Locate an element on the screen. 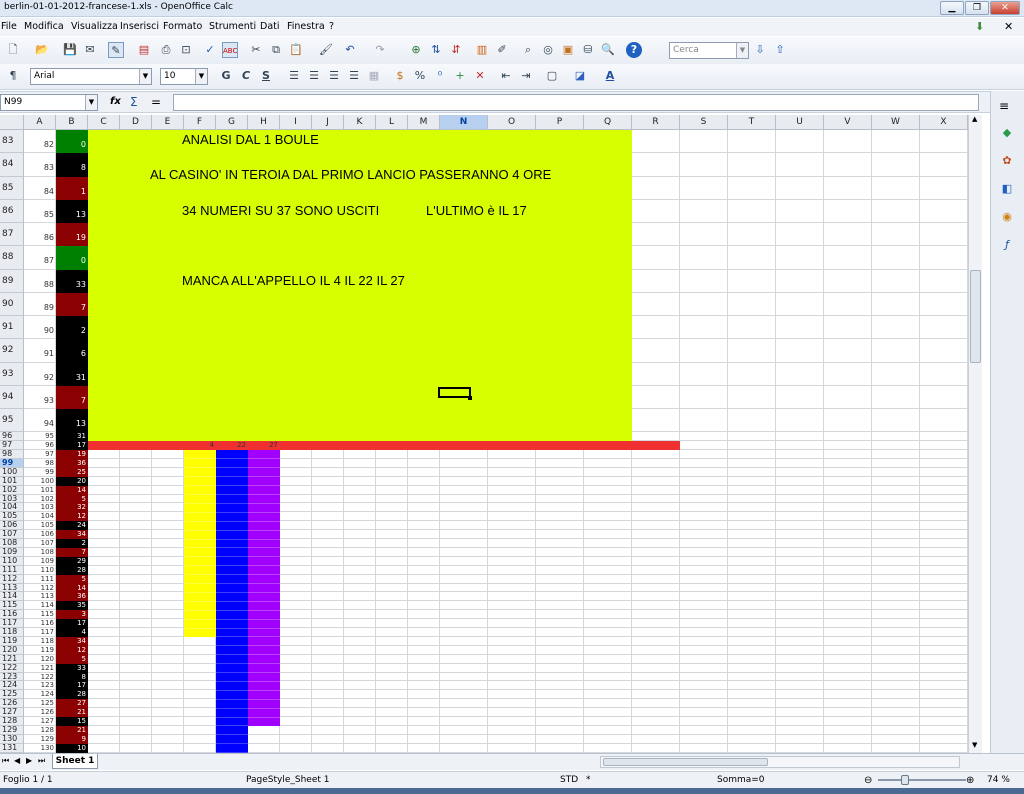  update-icon: ⬇ is located at coordinates (979, 26).